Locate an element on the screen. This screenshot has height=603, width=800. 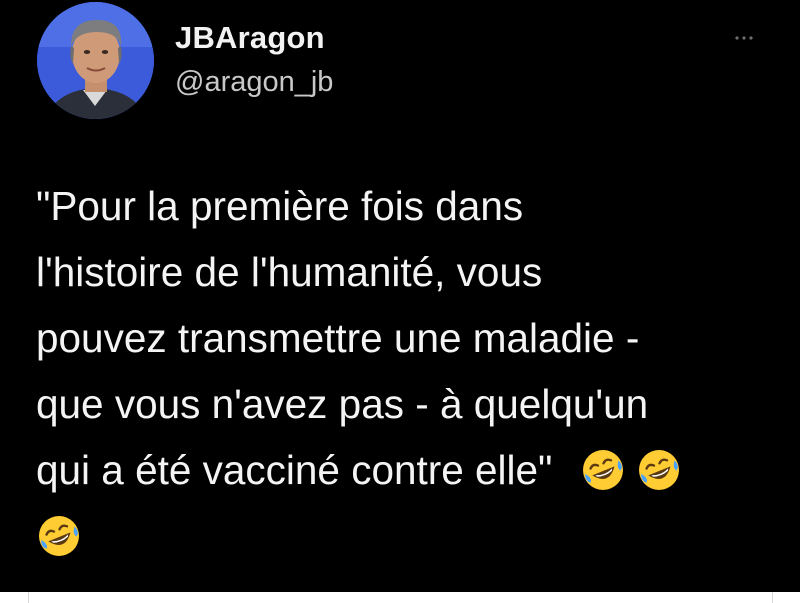
avatar is located at coordinates (95, 60).